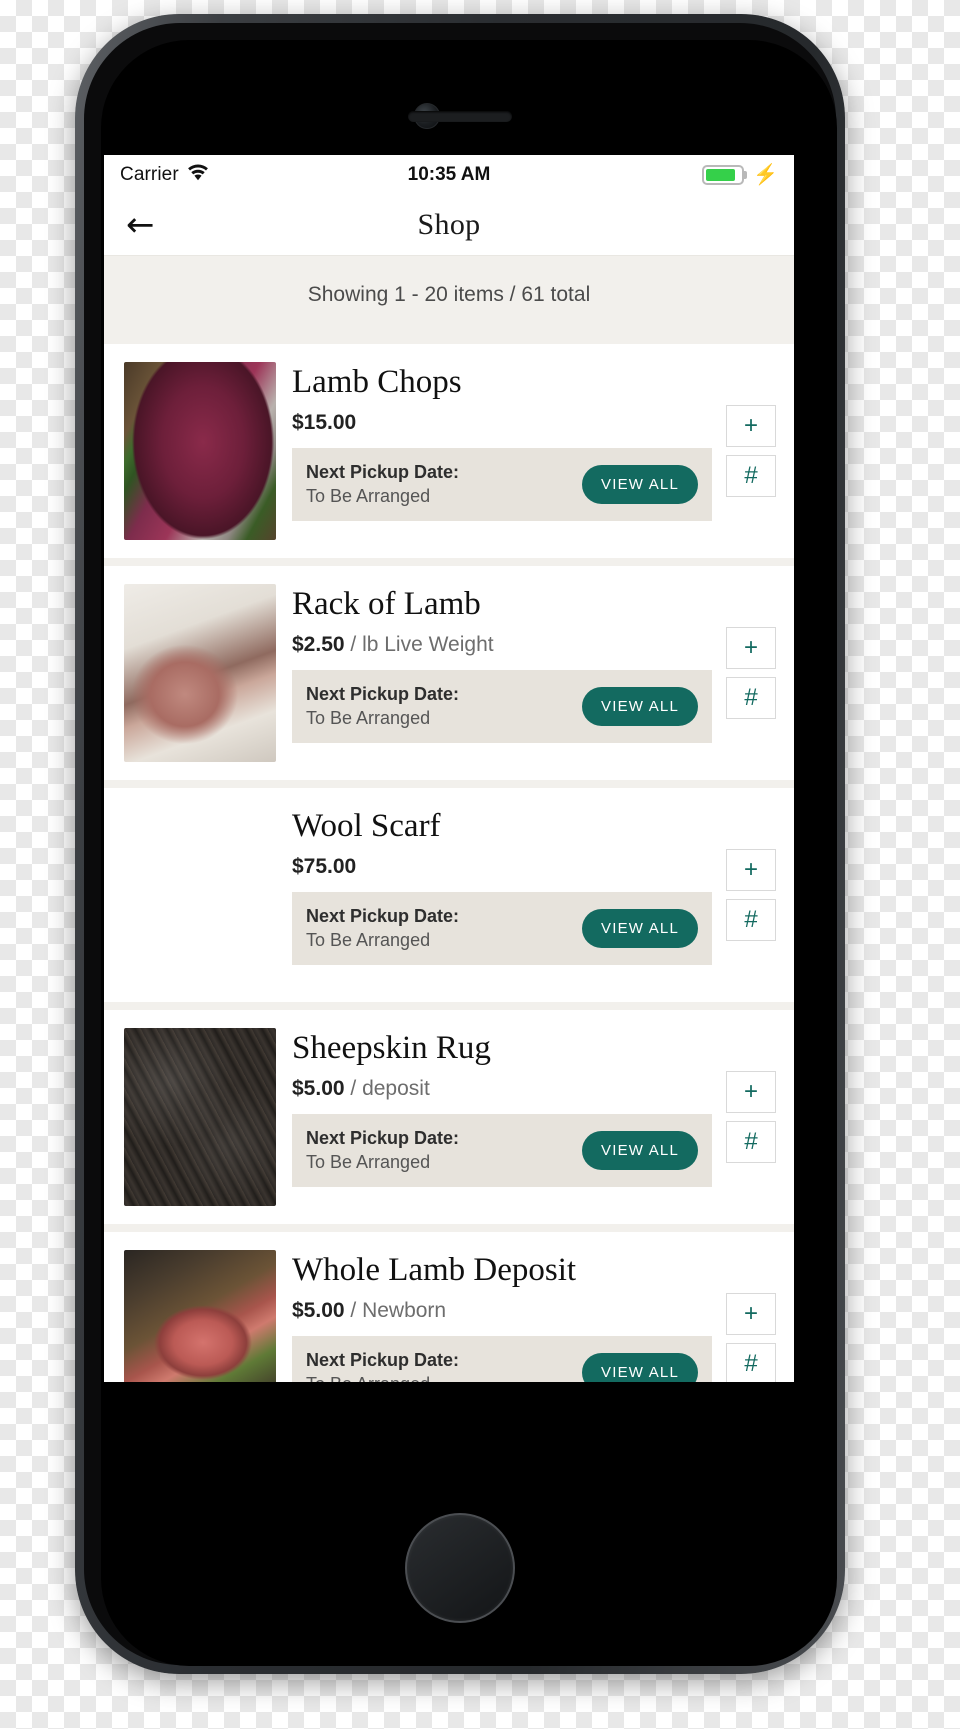 The image size is (960, 1729). What do you see at coordinates (391, 1048) in the screenshot?
I see `product-name: Sheepskin Rug` at bounding box center [391, 1048].